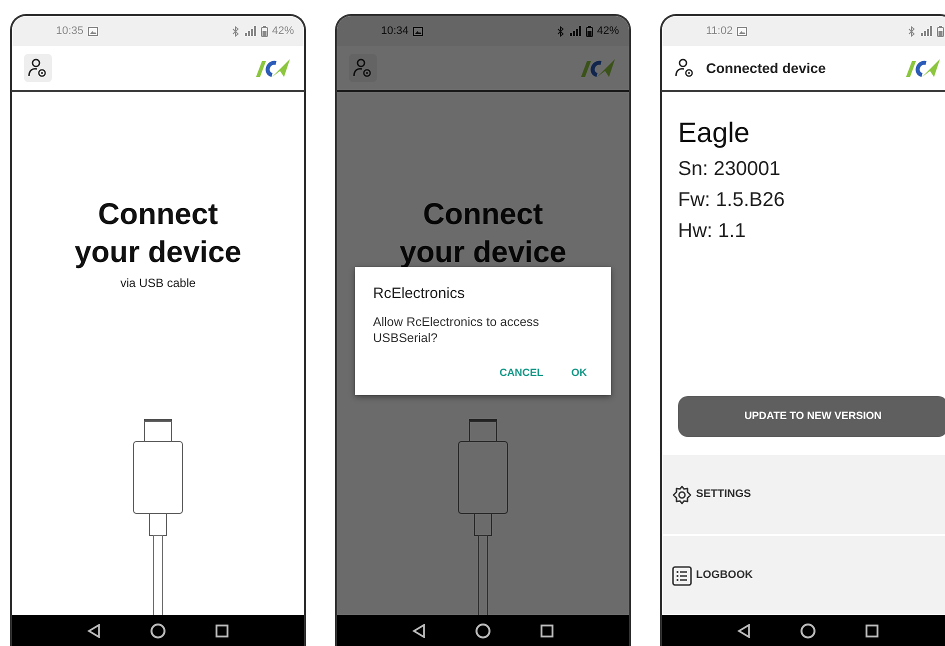  Describe the element at coordinates (803, 574) in the screenshot. I see `menu-item: LOGBOOK` at that location.